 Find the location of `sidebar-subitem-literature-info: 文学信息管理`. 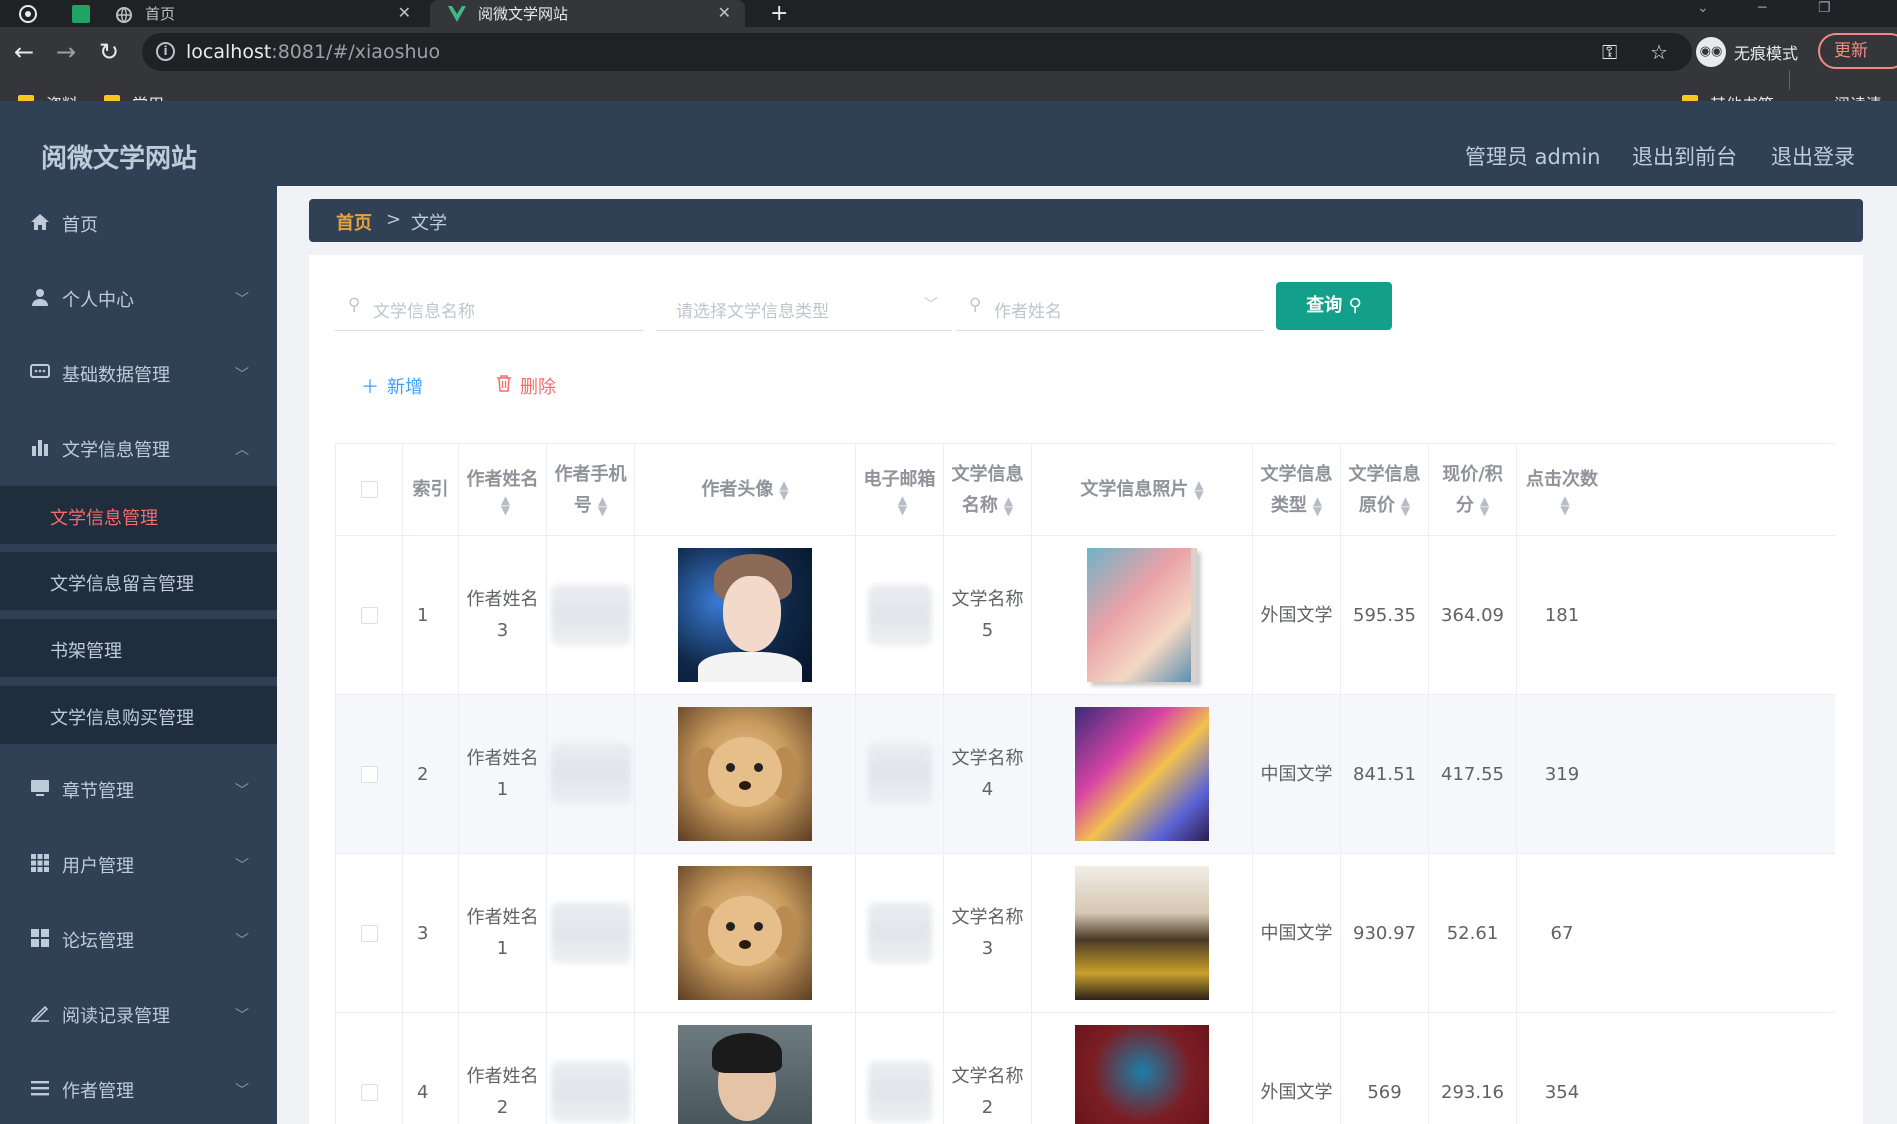

sidebar-subitem-literature-info: 文学信息管理 is located at coordinates (138, 515).